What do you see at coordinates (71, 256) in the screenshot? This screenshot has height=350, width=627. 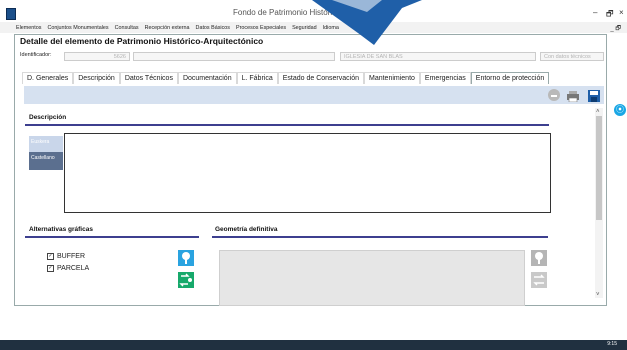 I see `buffer-label: BUFFER` at bounding box center [71, 256].